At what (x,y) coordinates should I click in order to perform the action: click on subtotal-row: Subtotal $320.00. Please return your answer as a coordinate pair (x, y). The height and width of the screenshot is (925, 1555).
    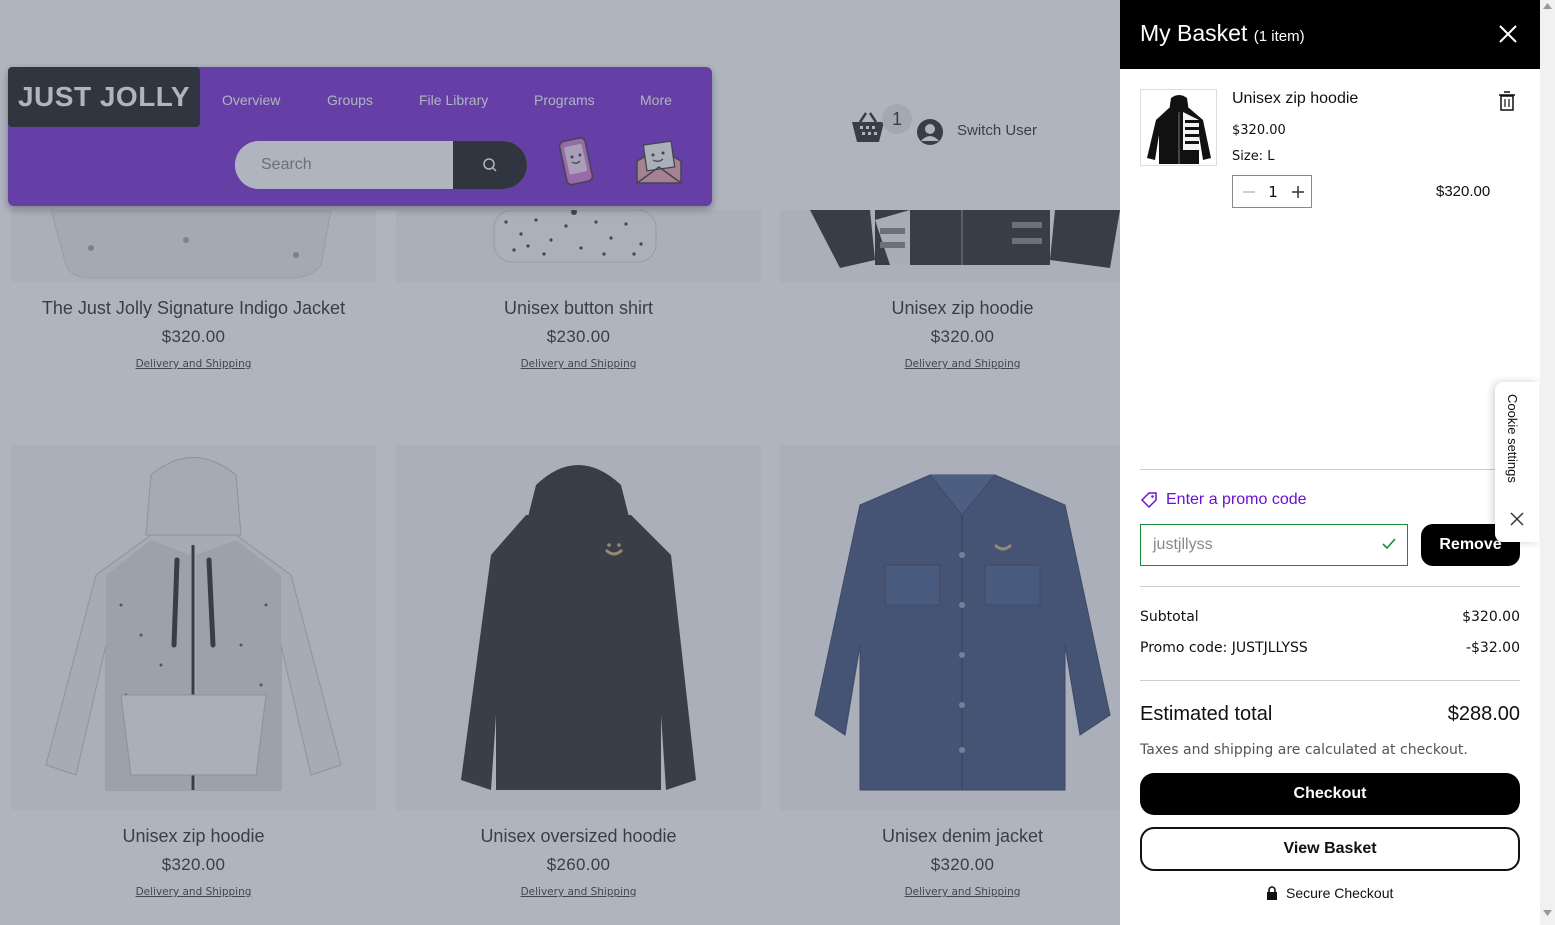
    Looking at the image, I should click on (1330, 617).